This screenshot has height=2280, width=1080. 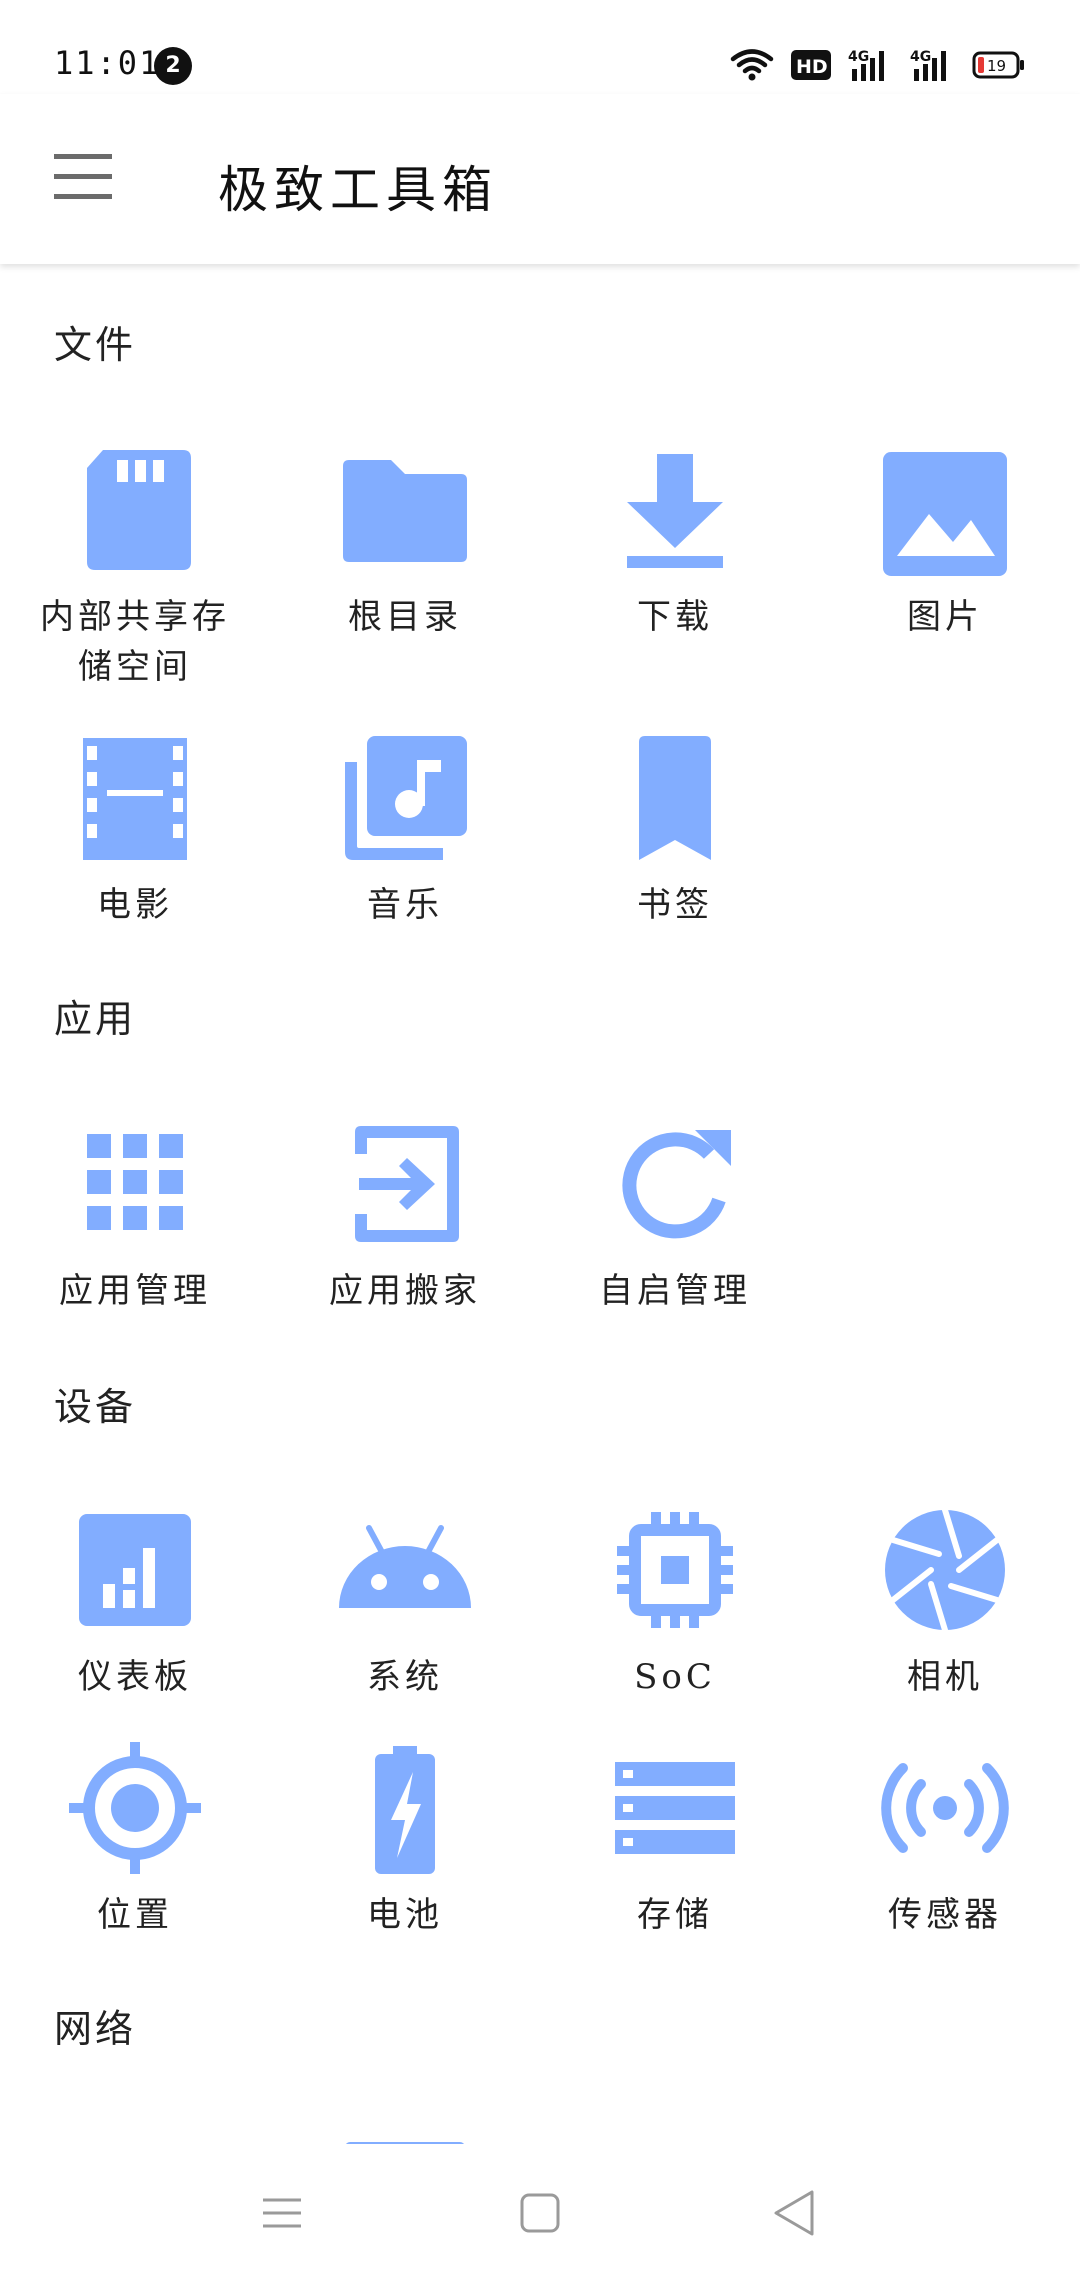 I want to click on battery-icon: 19, so click(x=998, y=65).